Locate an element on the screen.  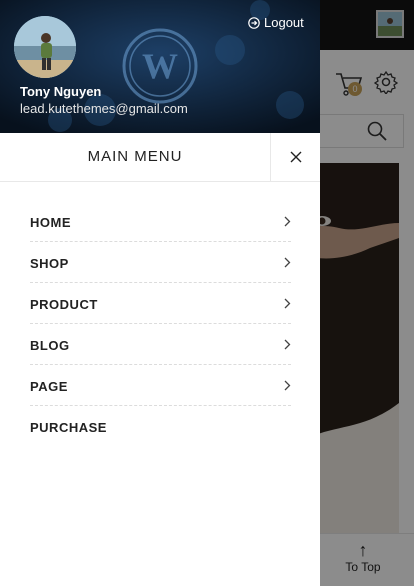
avatar is located at coordinates (45, 47).